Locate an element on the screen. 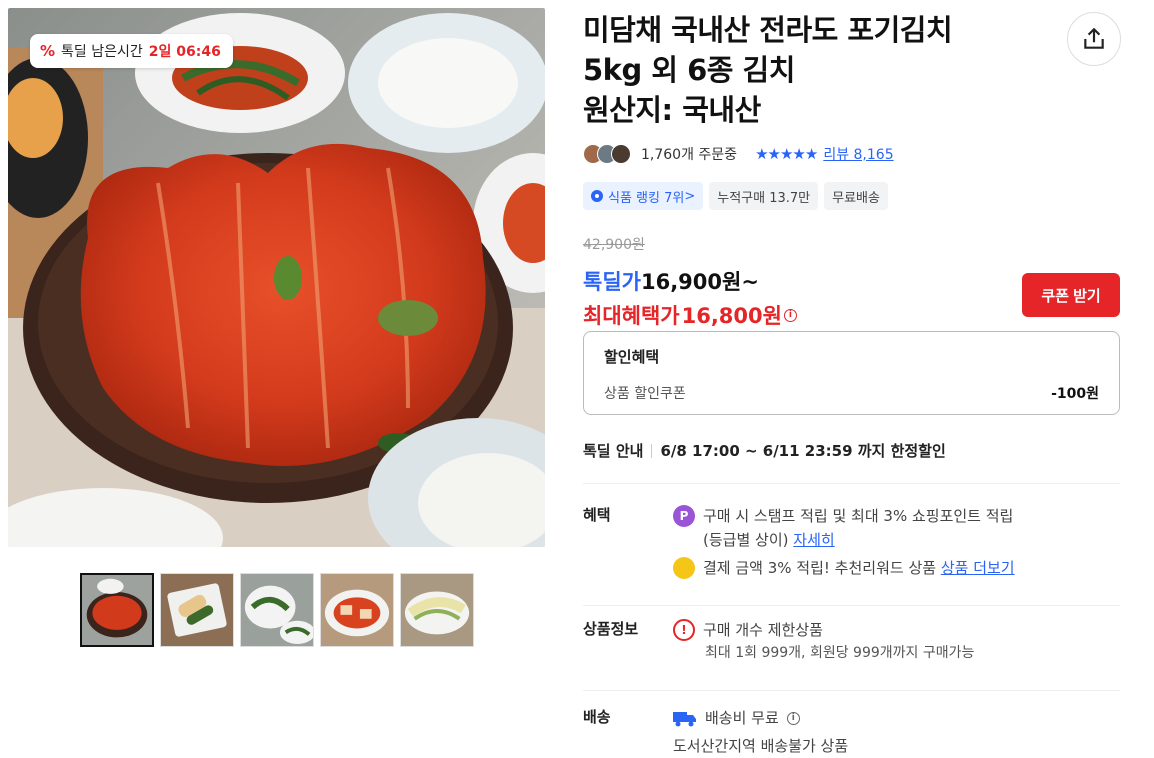 The image size is (1154, 758). cumulative-purchase-tag: 누적구매 13.7만 is located at coordinates (764, 196).